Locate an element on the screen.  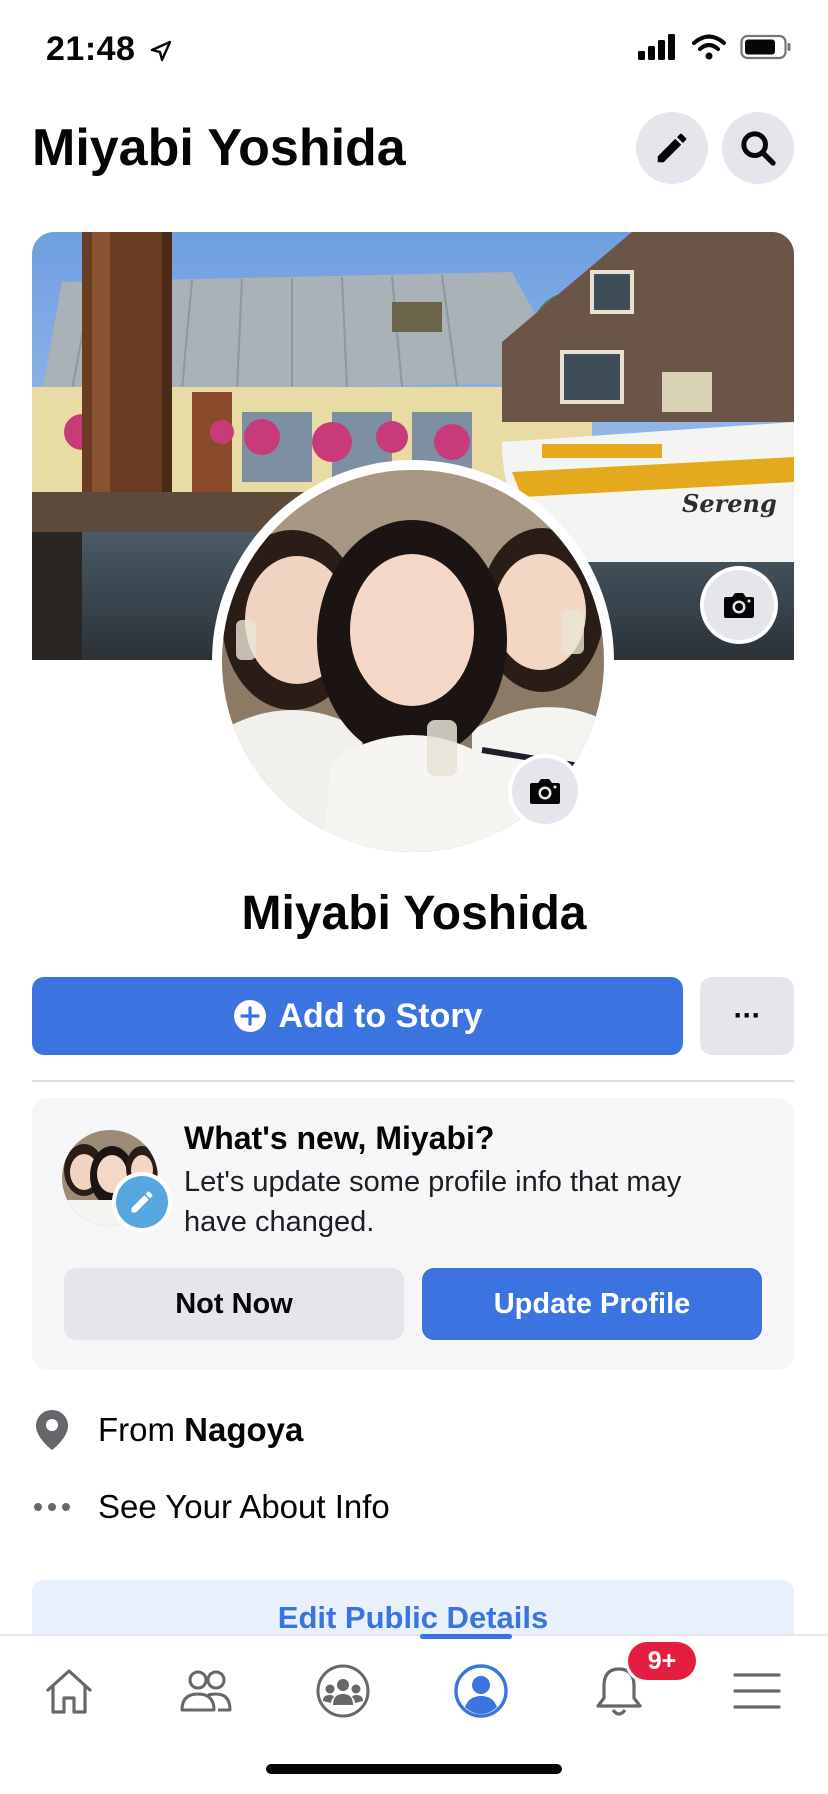
see-about-info-label: See Your About Info is located at coordinates (244, 1506).